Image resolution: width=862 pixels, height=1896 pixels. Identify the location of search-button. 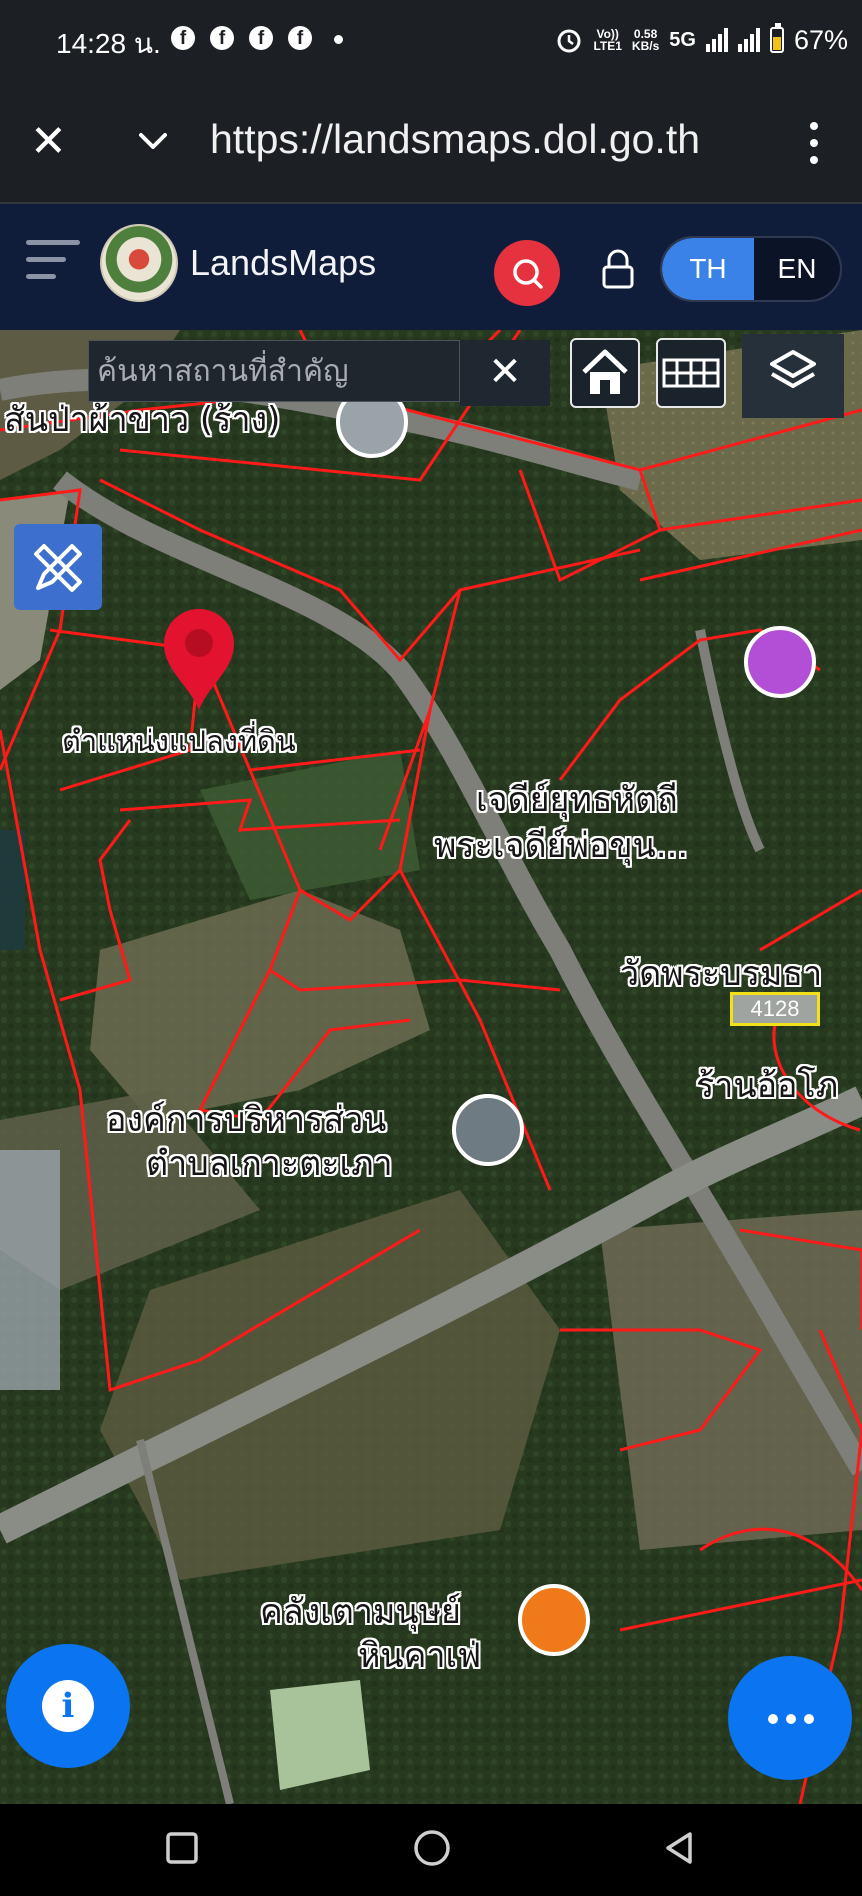
(527, 273).